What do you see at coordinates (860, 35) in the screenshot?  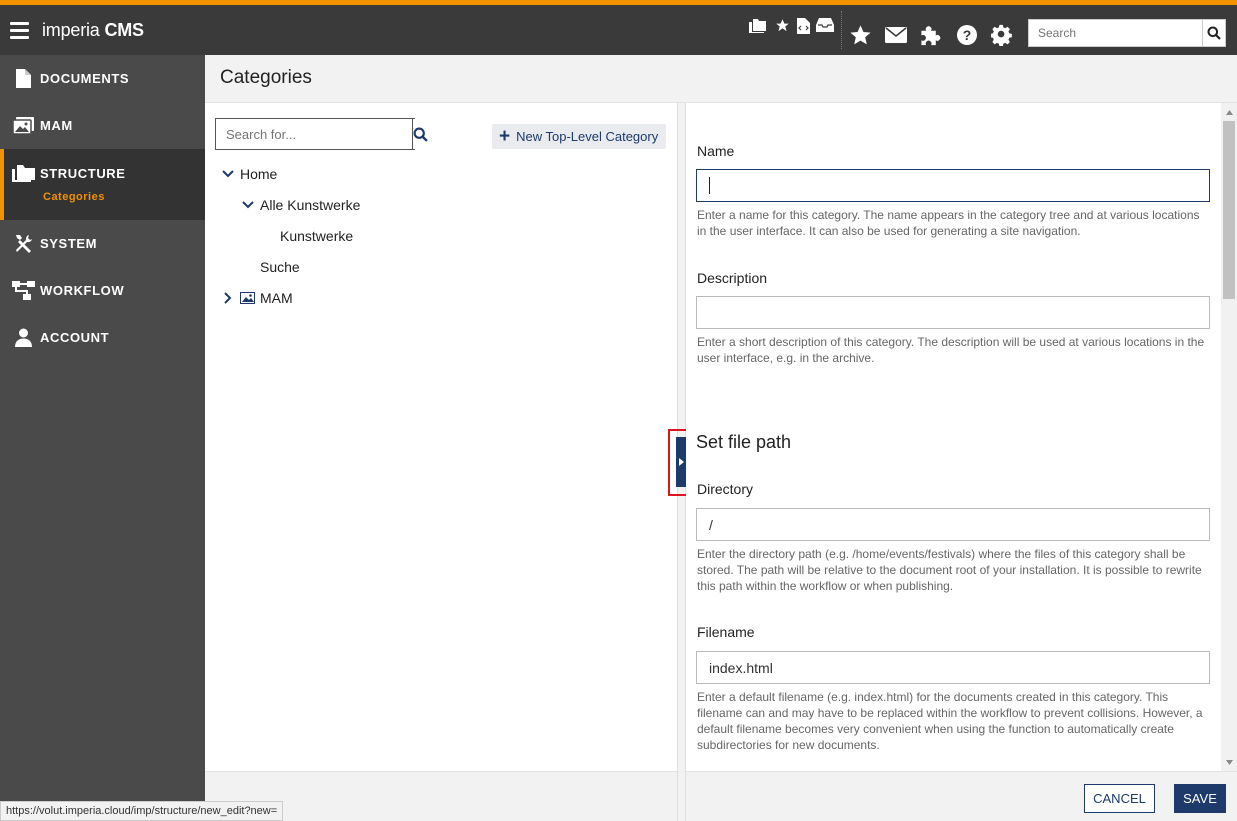 I see `star-icon` at bounding box center [860, 35].